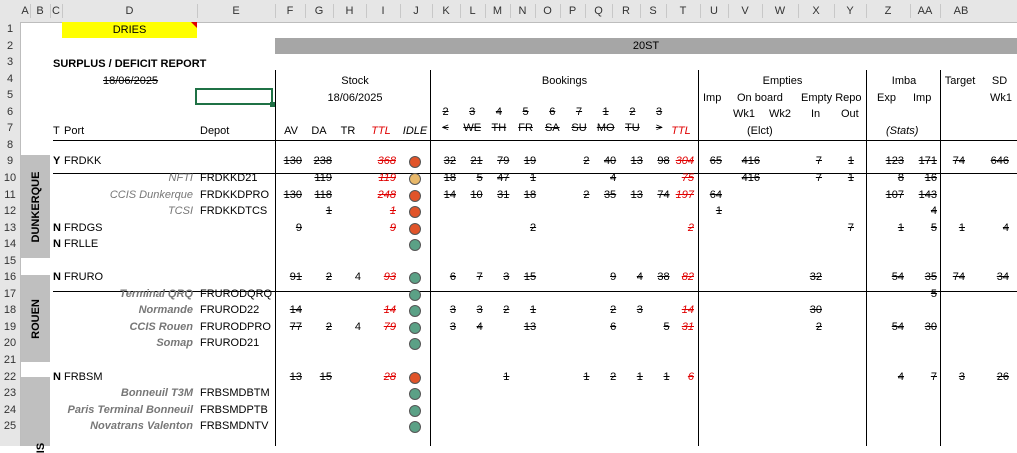 The height and width of the screenshot is (453, 1017). Describe the element at coordinates (236, 11) in the screenshot. I see `column-letter-e: E` at that location.